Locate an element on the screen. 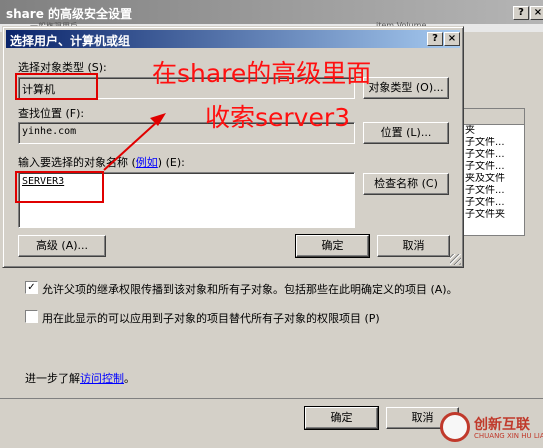  watermark-sub: CHUANG XIN HU LIAN is located at coordinates (508, 436).